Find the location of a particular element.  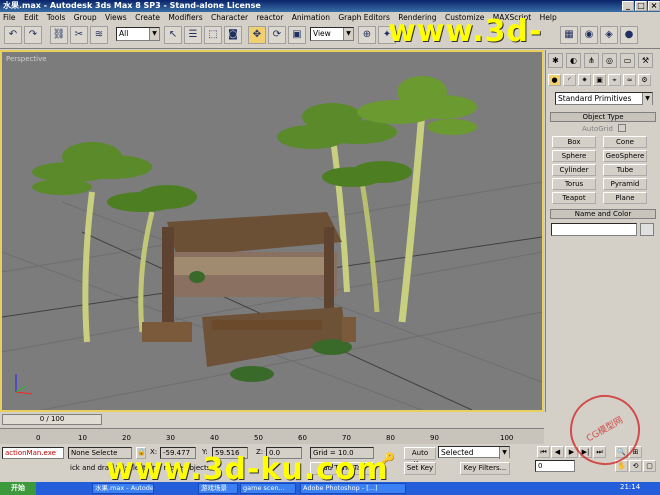

auto-key-button: Auto Key is located at coordinates (420, 457).